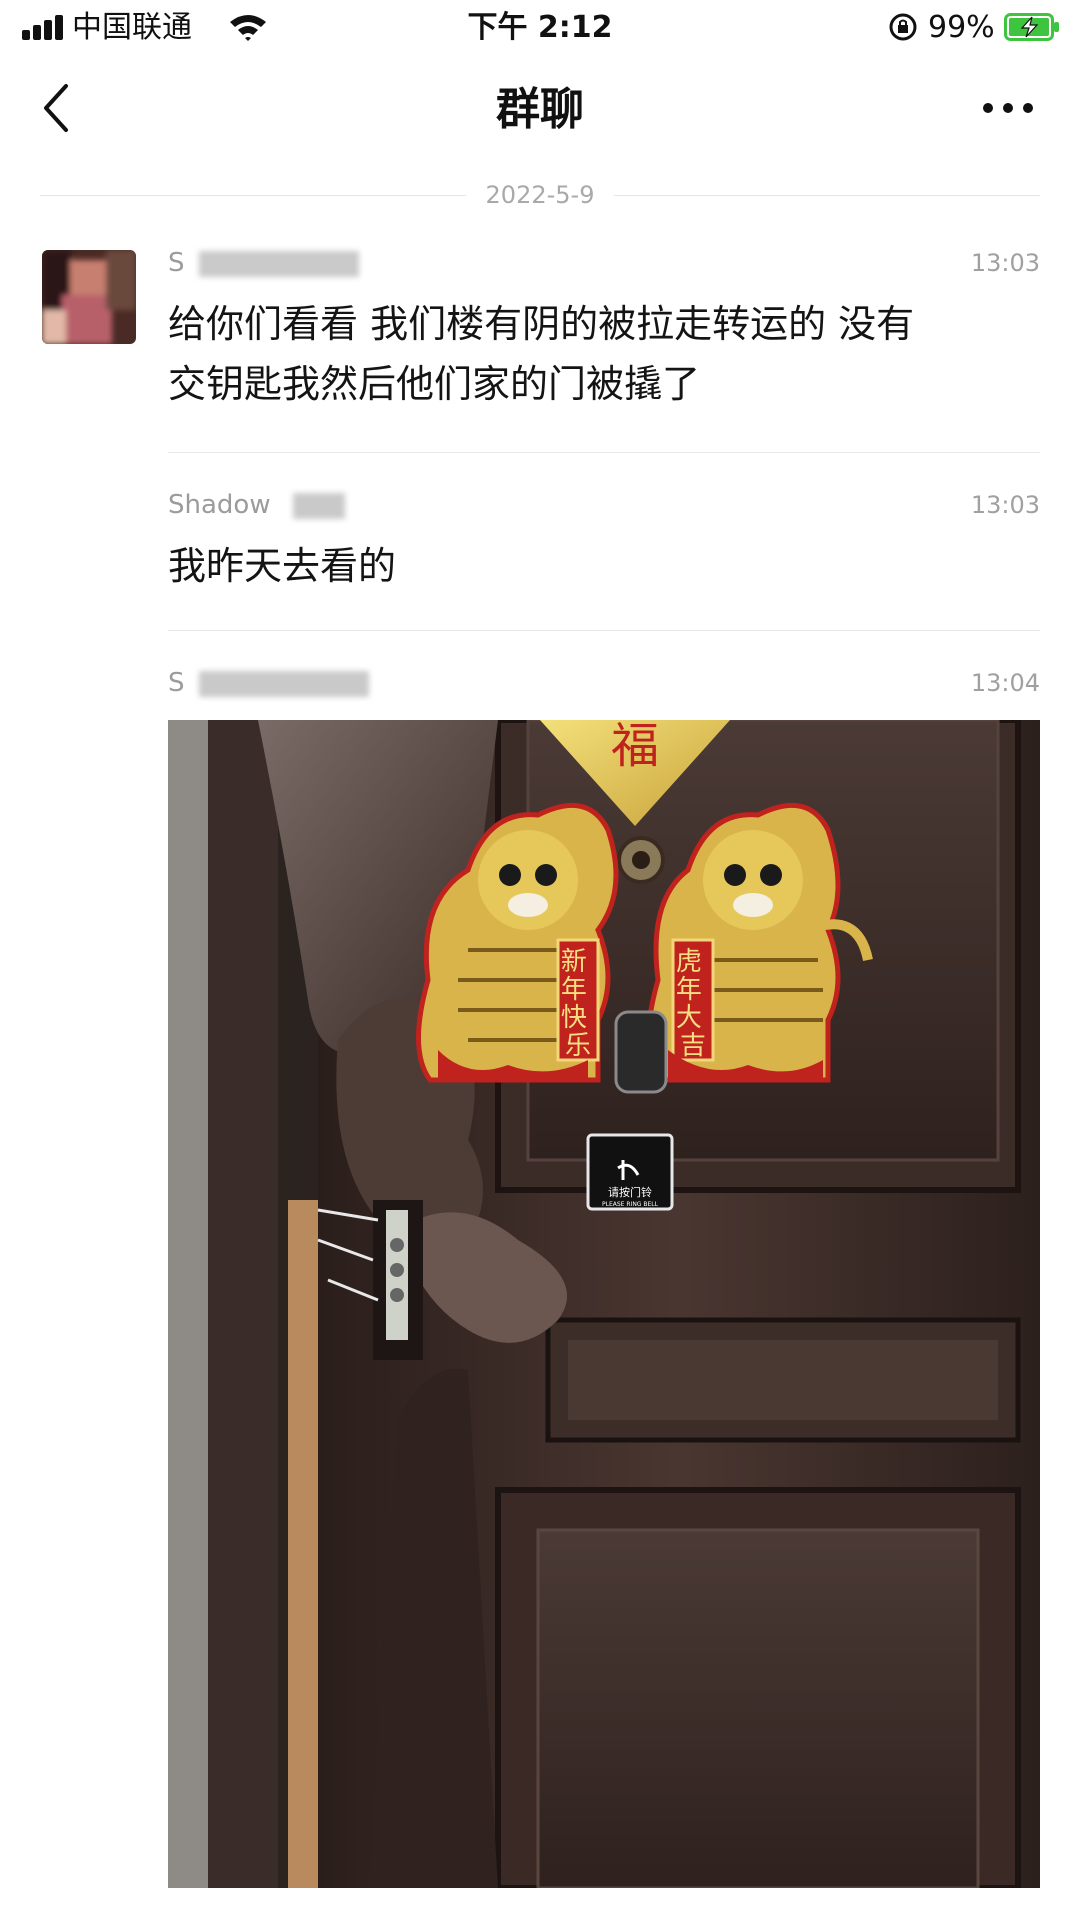 This screenshot has height=1920, width=1080. I want to click on doorbell-label: 请按门铃, so click(630, 1192).